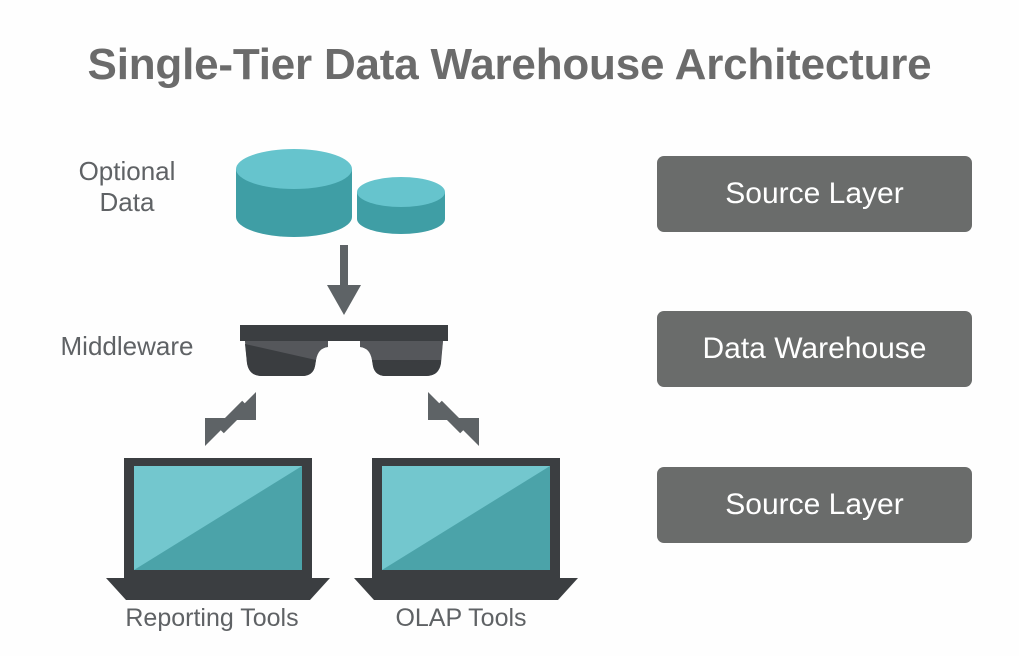 Image resolution: width=1019 pixels, height=656 pixels. I want to click on label-olap-tools: OLAP Tools, so click(461, 618).